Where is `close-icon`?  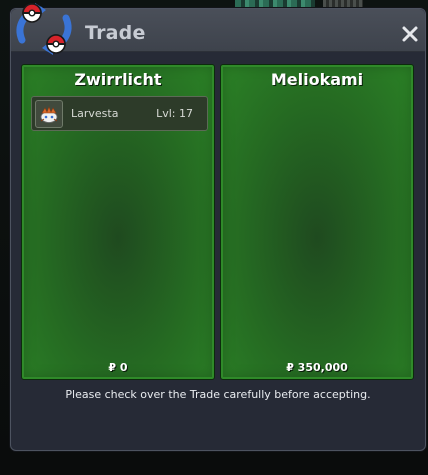
close-icon is located at coordinates (410, 34).